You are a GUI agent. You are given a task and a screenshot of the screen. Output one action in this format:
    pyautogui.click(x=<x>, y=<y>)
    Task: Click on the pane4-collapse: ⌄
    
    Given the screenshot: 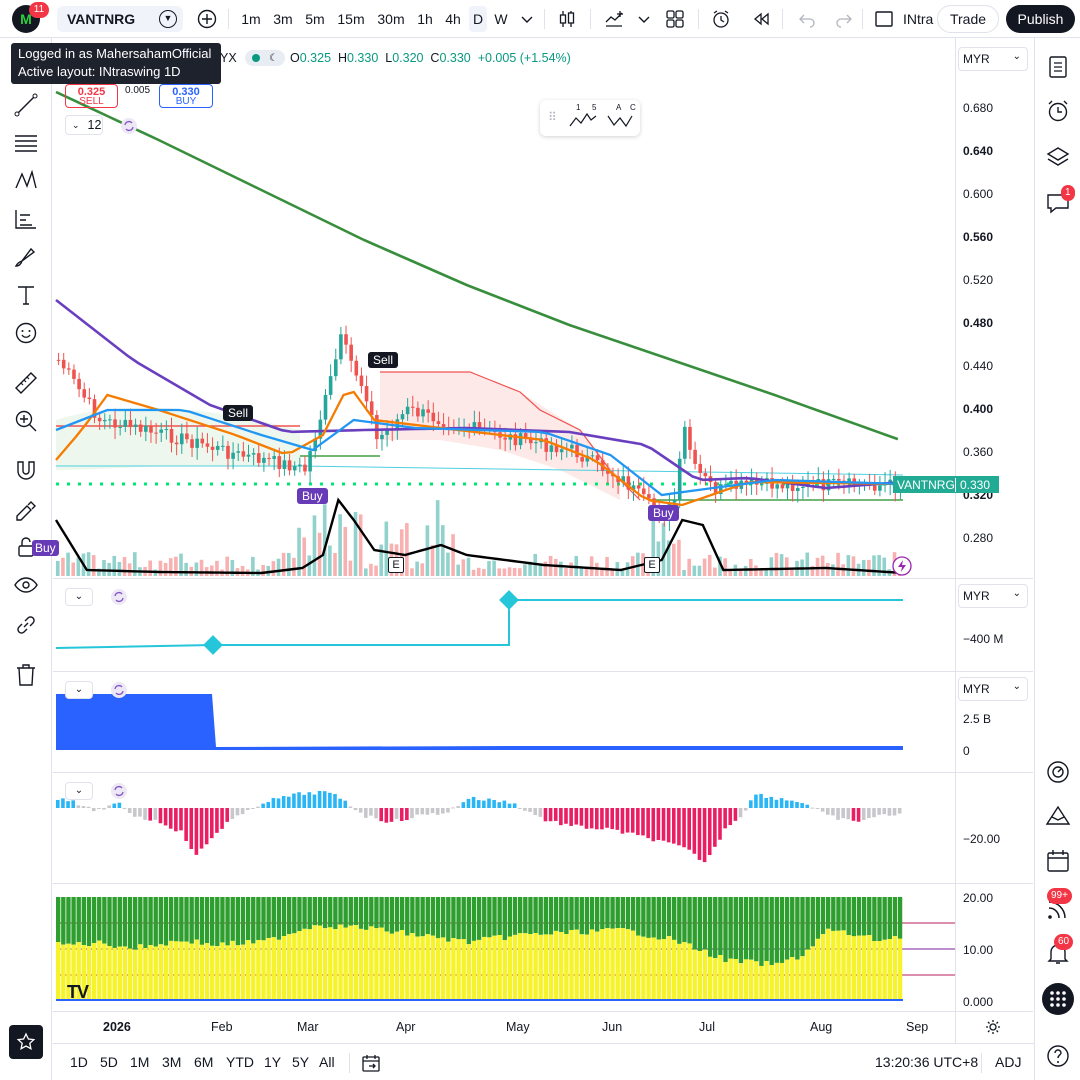 What is the action you would take?
    pyautogui.click(x=79, y=791)
    